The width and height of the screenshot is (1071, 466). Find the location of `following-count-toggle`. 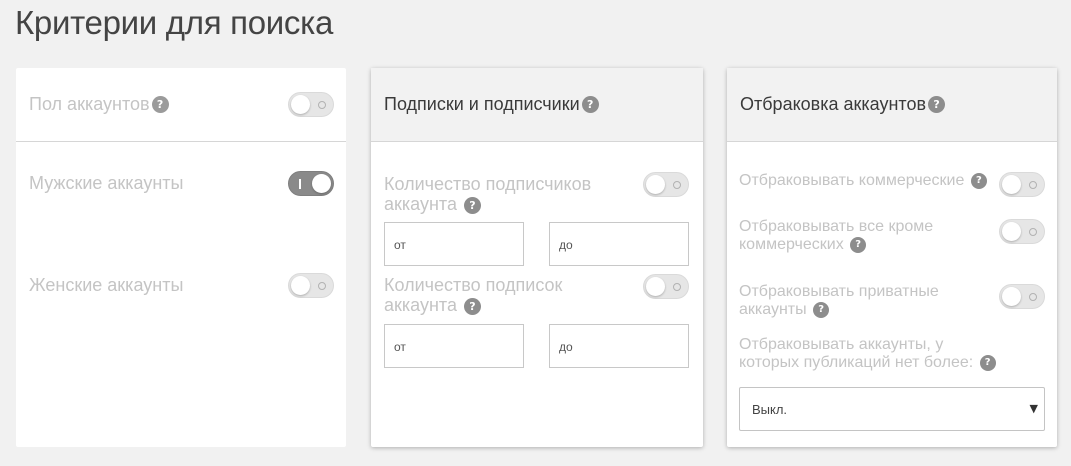

following-count-toggle is located at coordinates (666, 286).